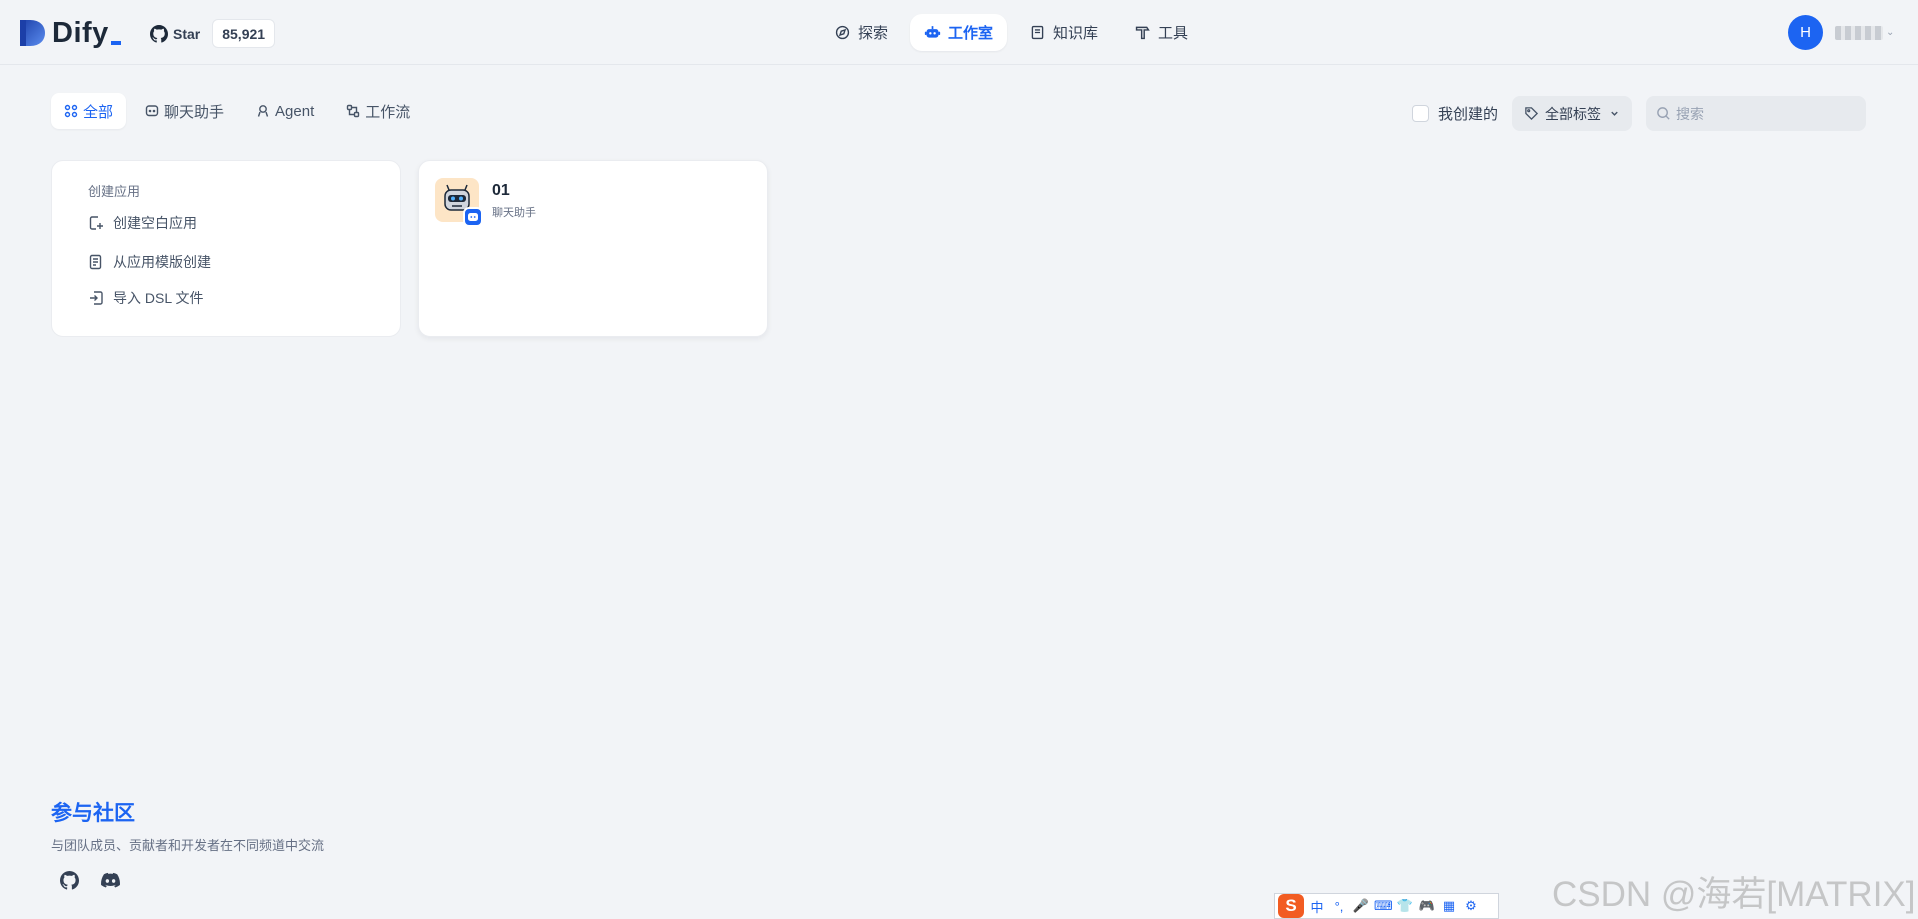 Image resolution: width=1918 pixels, height=919 pixels. I want to click on workflow-icon, so click(353, 111).